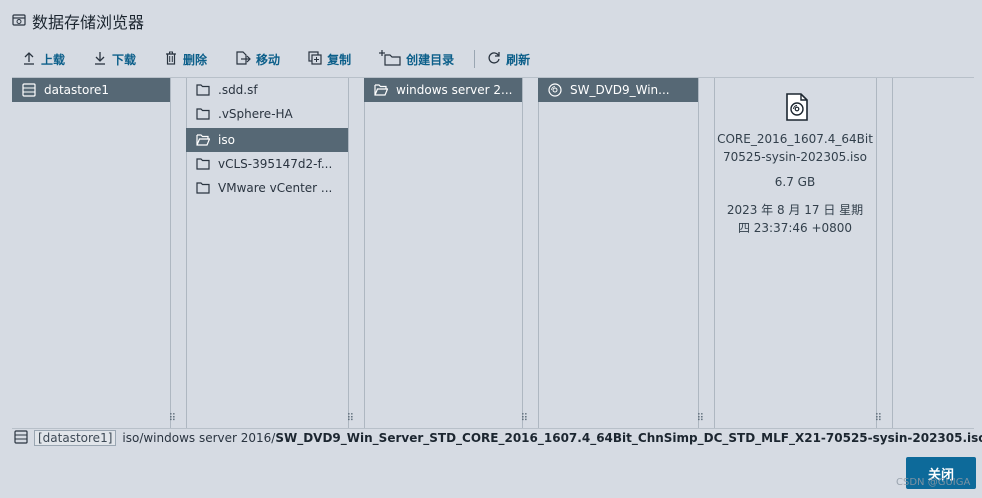 This screenshot has width=982, height=498. Describe the element at coordinates (29, 59) in the screenshot. I see `upload-icon` at that location.